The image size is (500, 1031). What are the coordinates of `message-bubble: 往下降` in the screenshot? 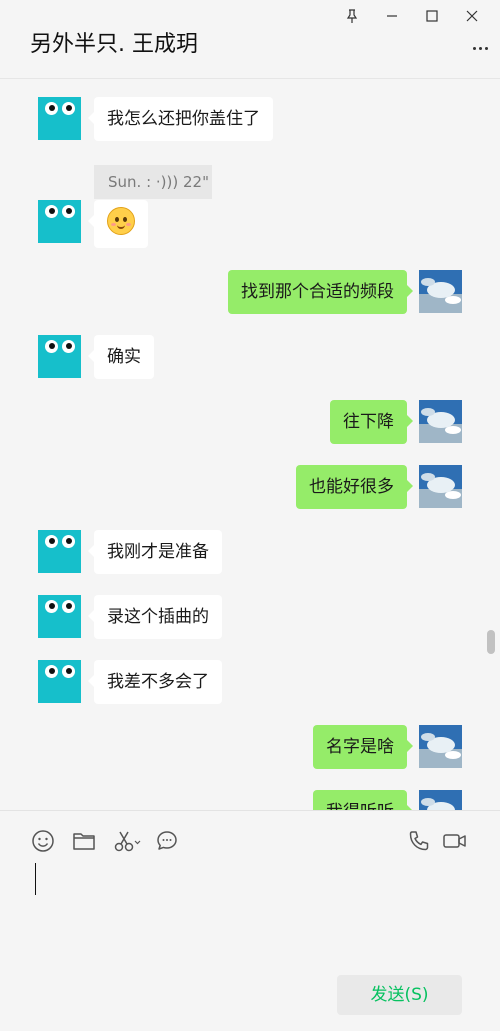 It's located at (371, 422).